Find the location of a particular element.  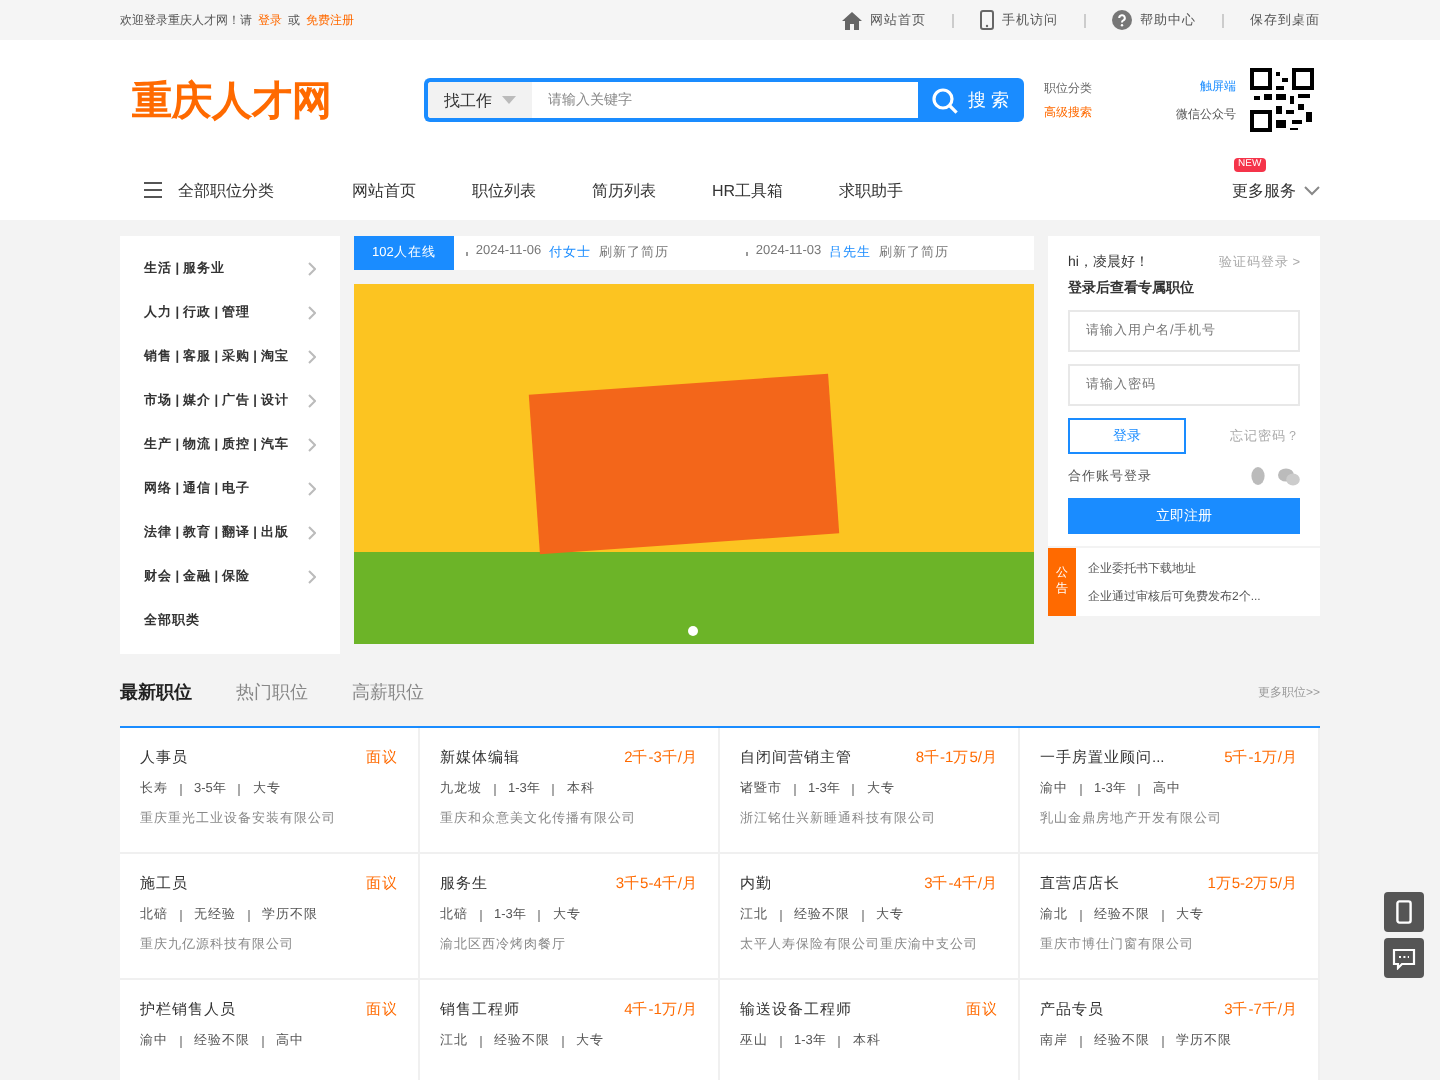

job-tab: 最新职位 is located at coordinates (156, 692).